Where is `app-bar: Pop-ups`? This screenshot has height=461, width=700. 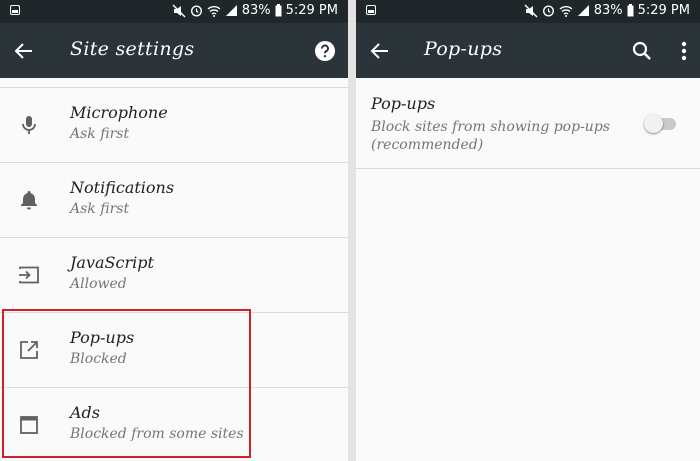 app-bar: Pop-ups is located at coordinates (528, 50).